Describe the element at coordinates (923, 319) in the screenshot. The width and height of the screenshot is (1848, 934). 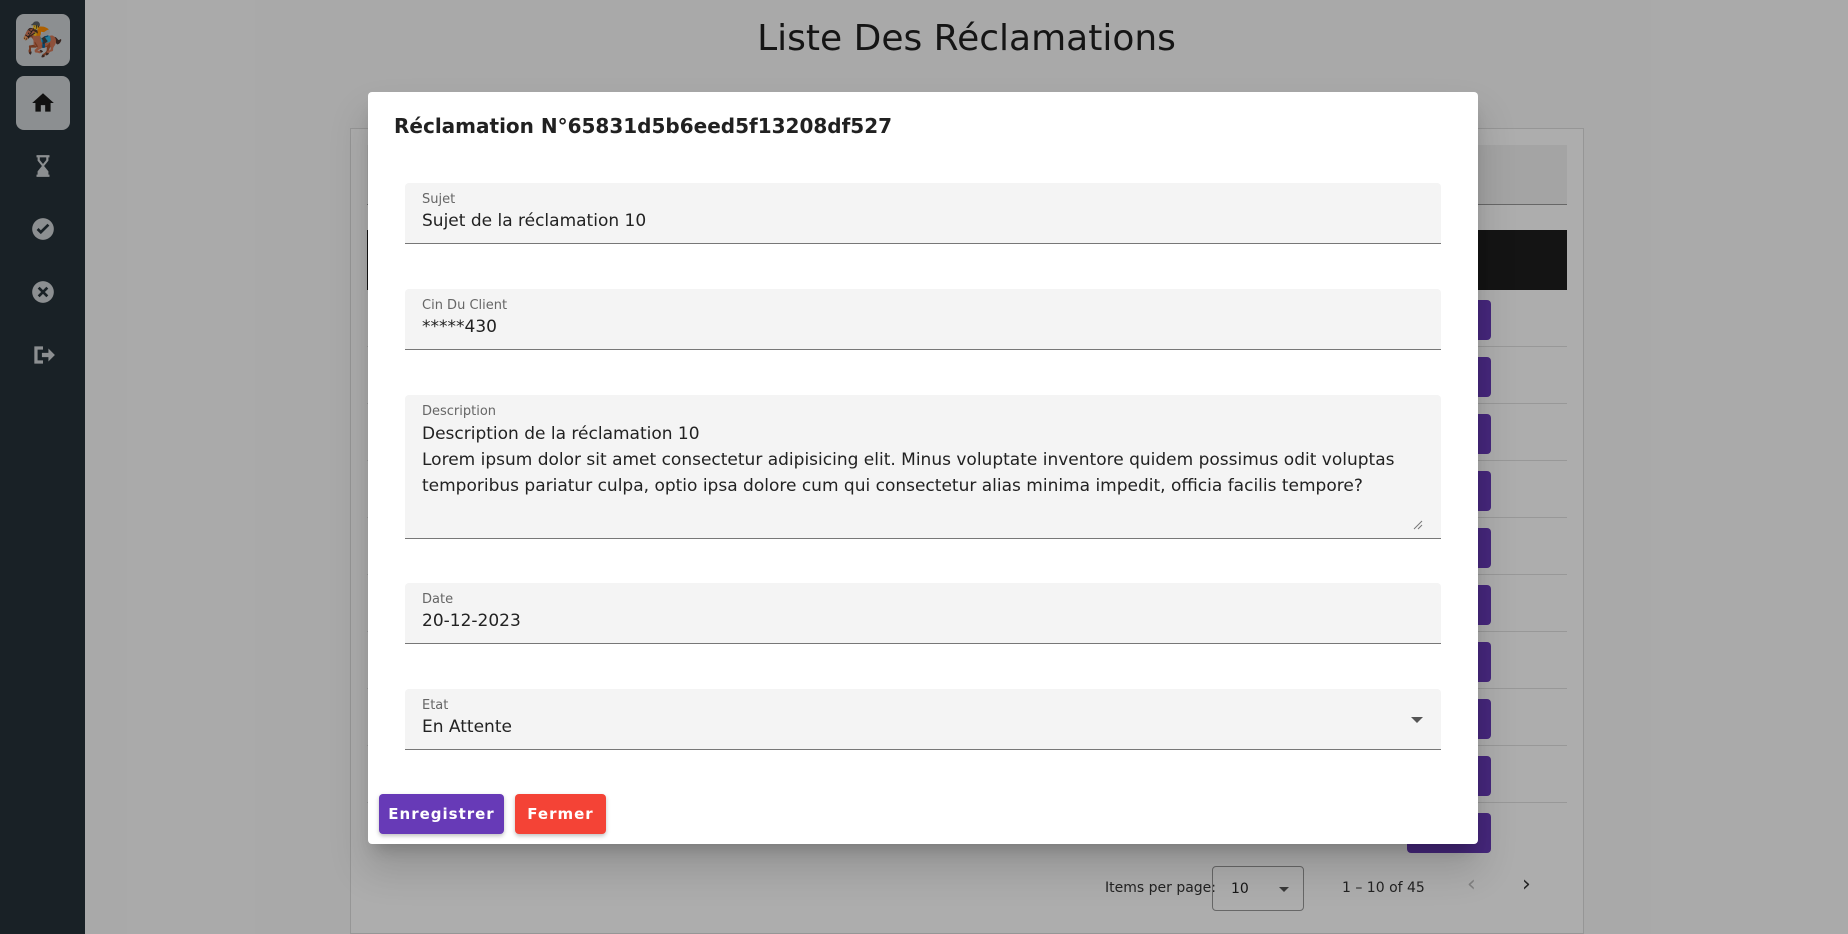
I see `cin-field: Cin Du Client *****430` at that location.